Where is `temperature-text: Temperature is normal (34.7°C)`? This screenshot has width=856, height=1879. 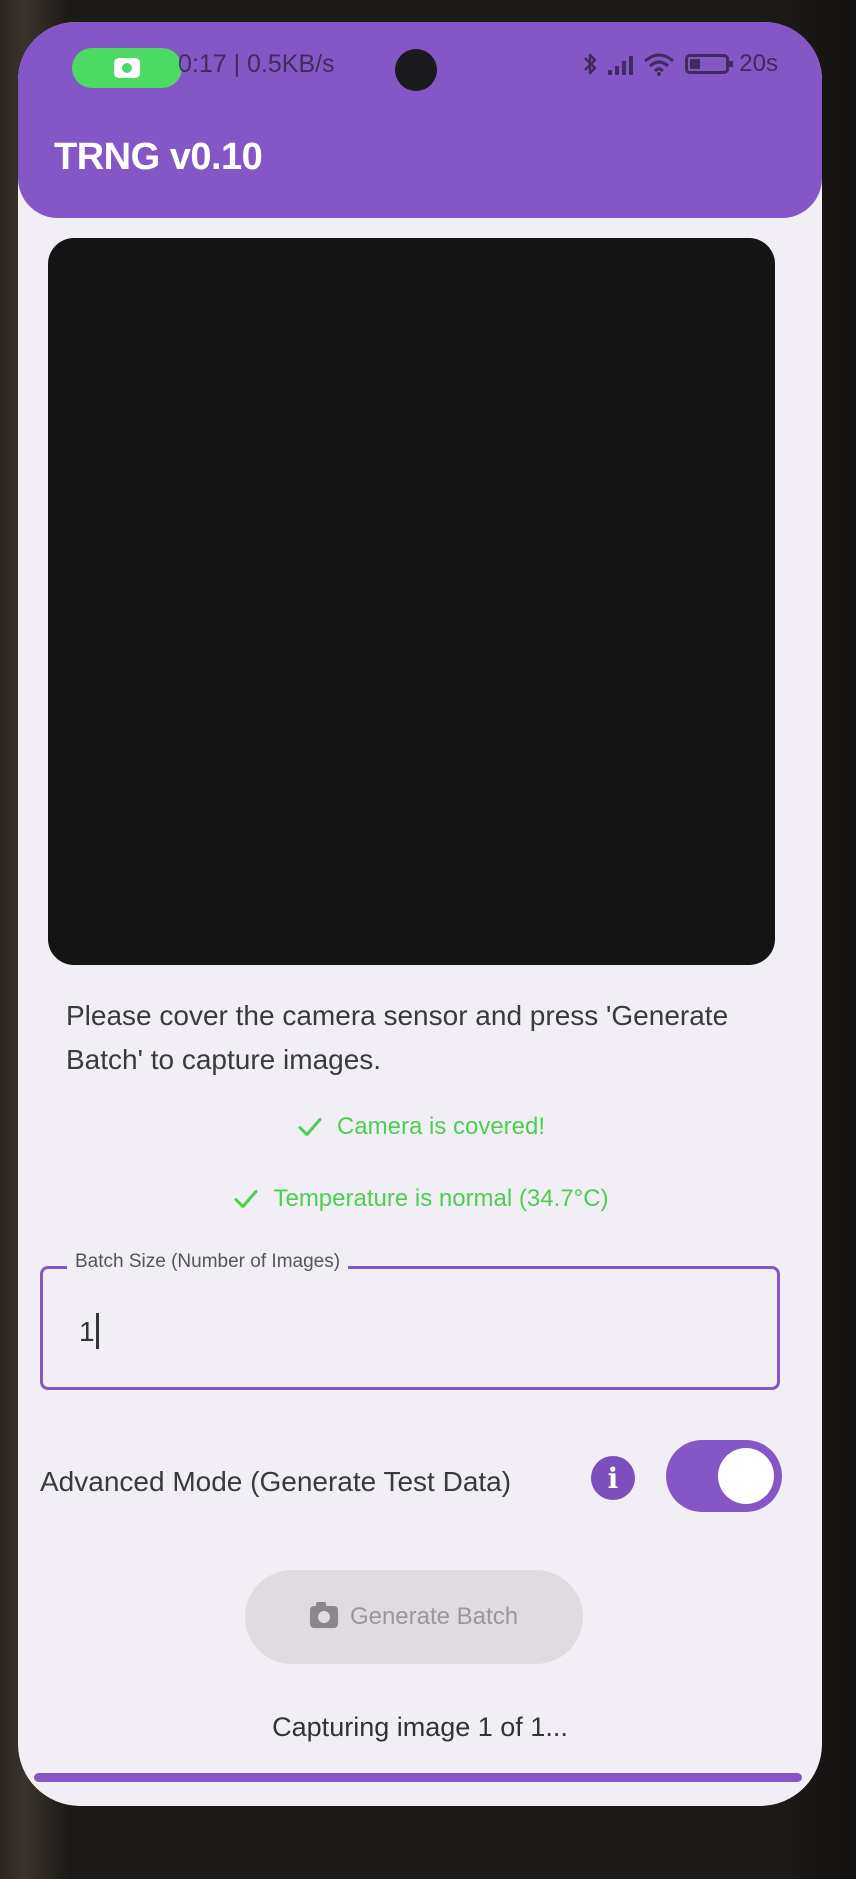 temperature-text: Temperature is normal (34.7°C) is located at coordinates (441, 1198).